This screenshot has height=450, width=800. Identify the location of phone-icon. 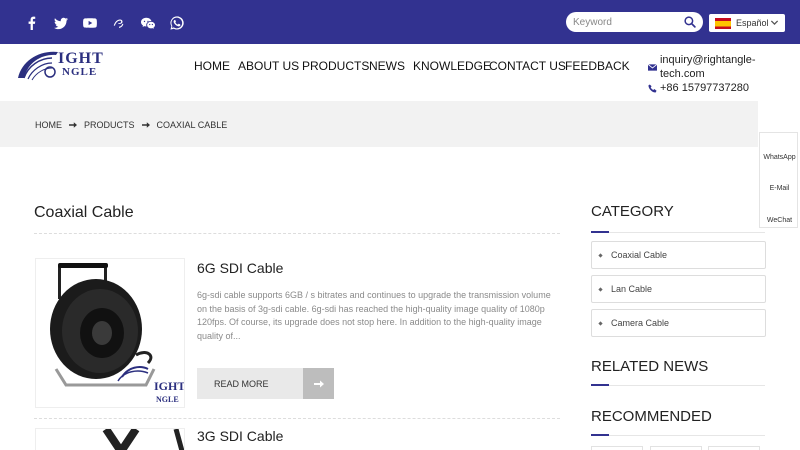
(652, 88).